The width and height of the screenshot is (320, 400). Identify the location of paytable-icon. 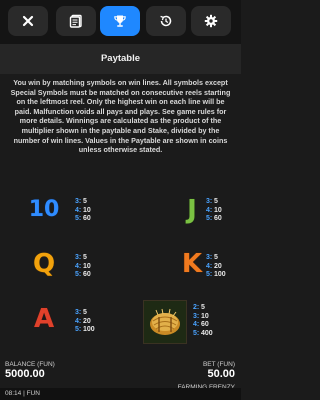
(75, 21).